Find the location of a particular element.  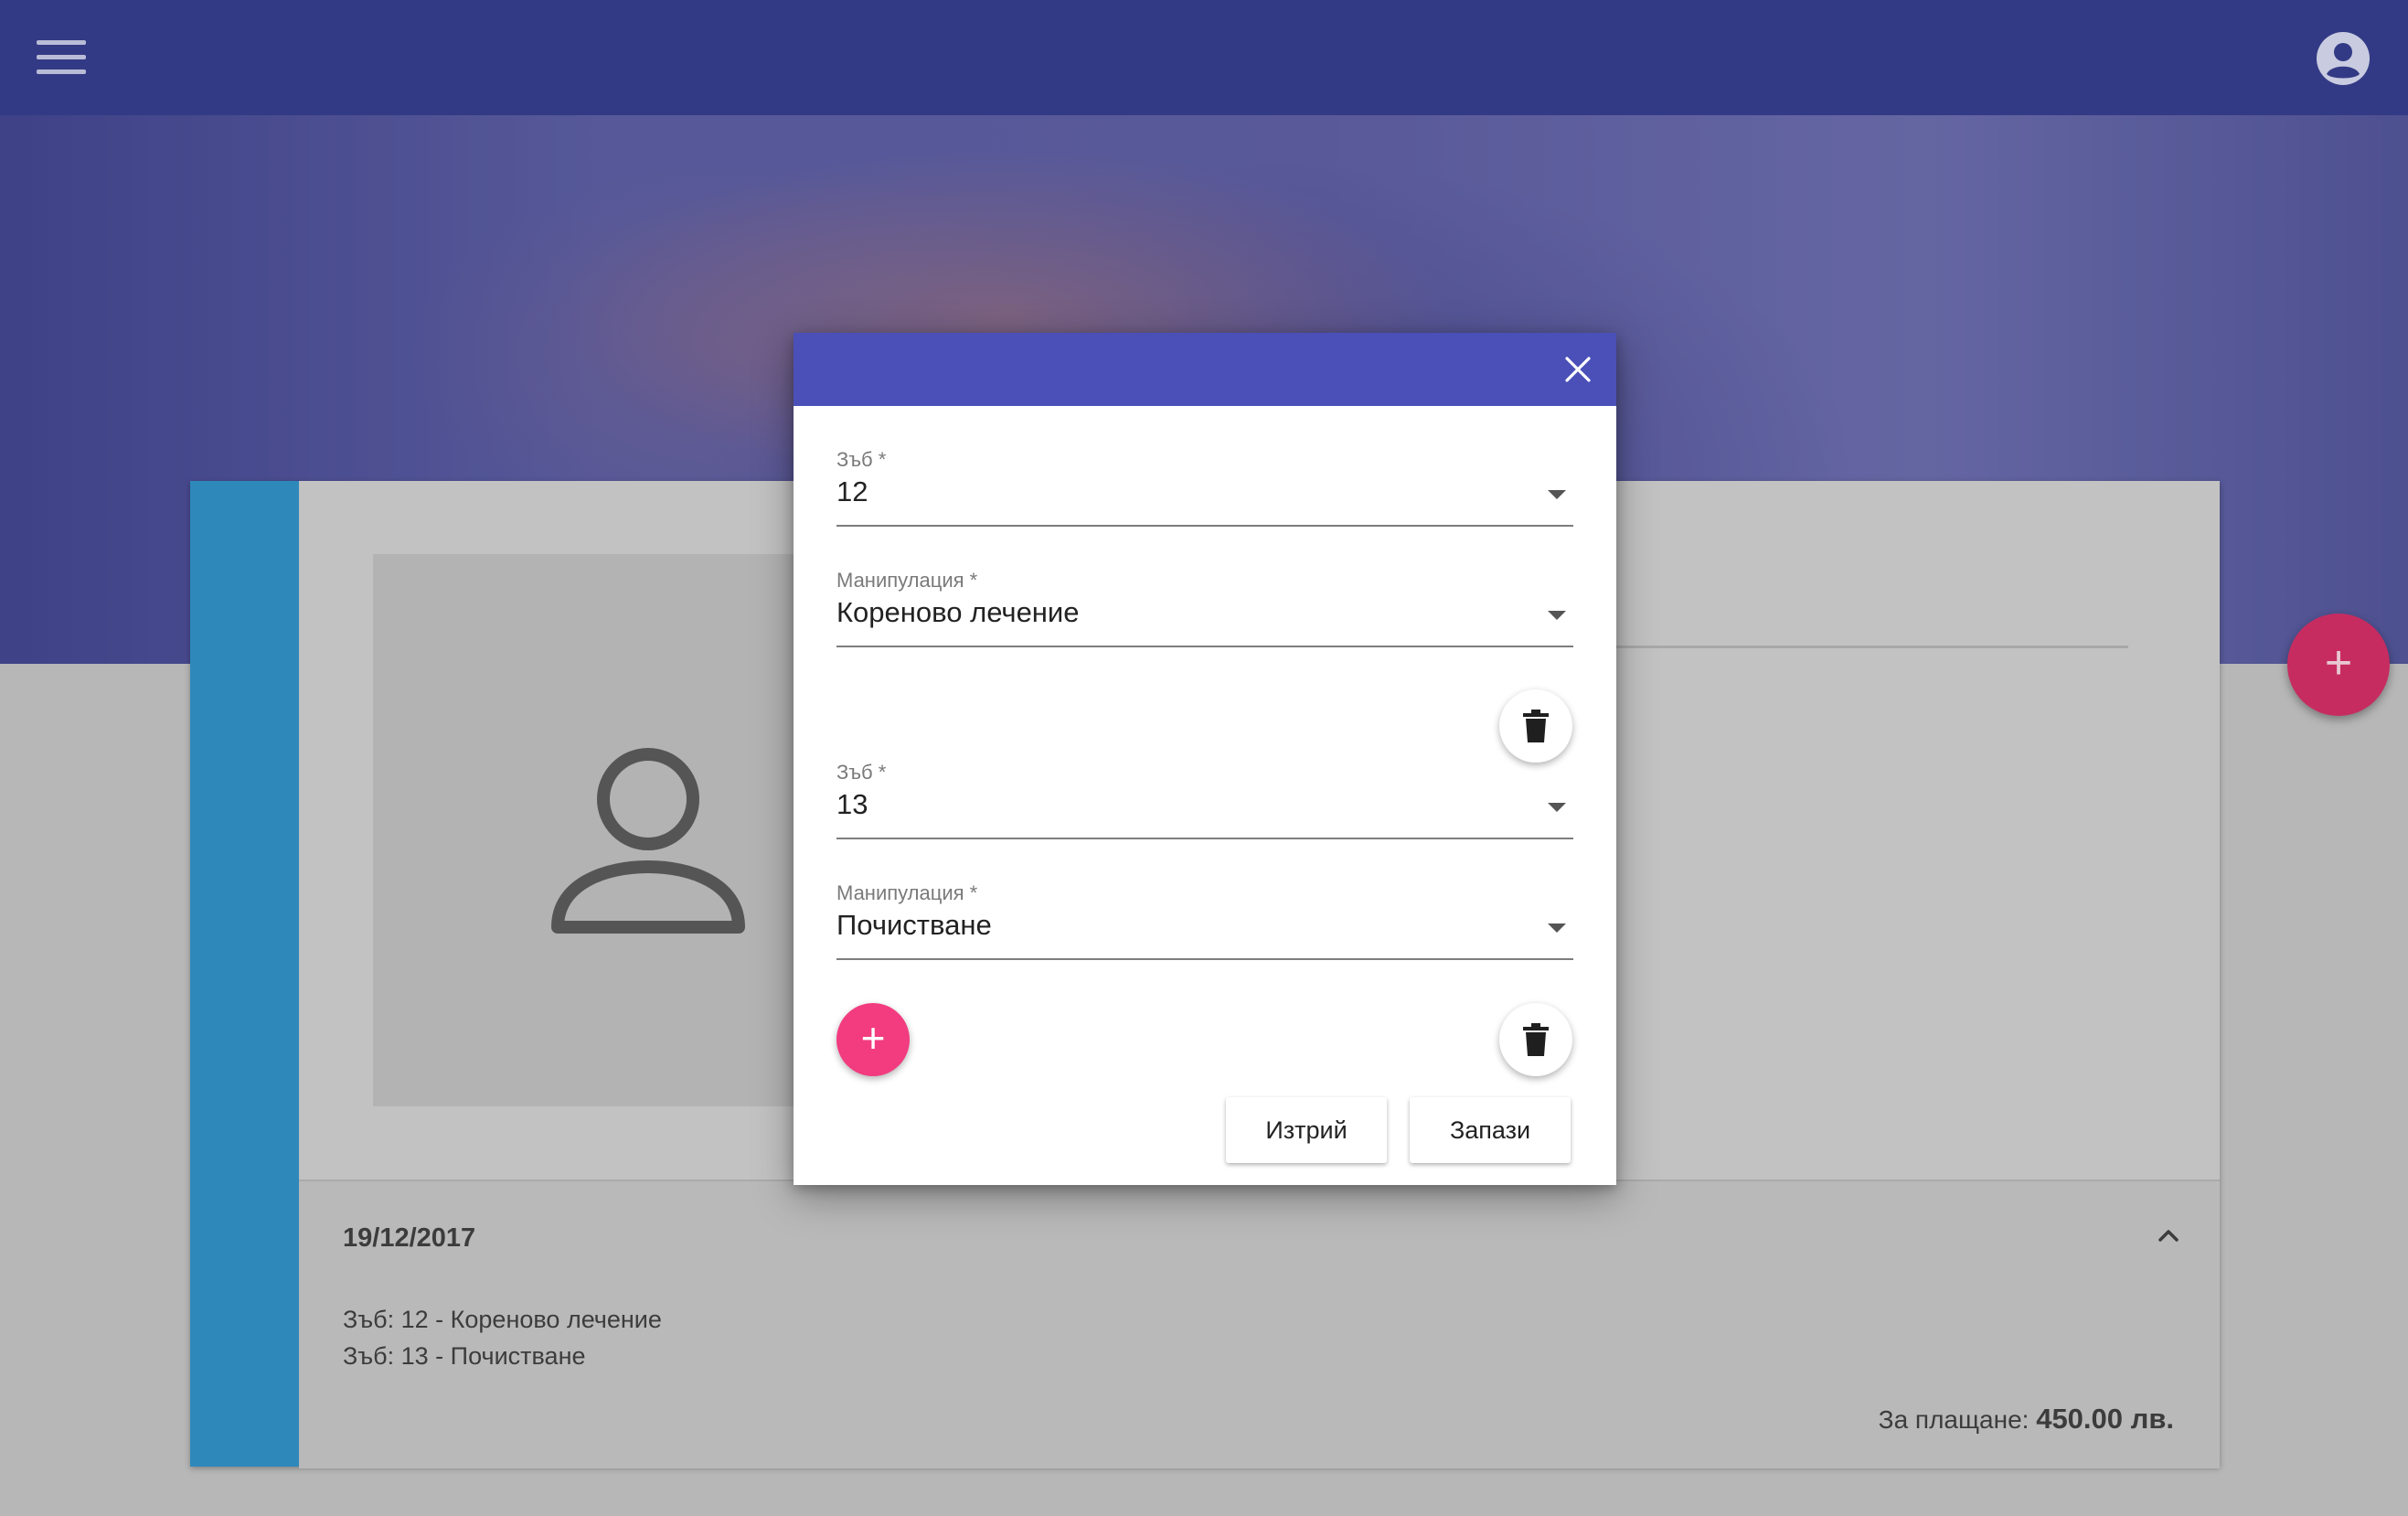

card-accent-bar is located at coordinates (244, 974).